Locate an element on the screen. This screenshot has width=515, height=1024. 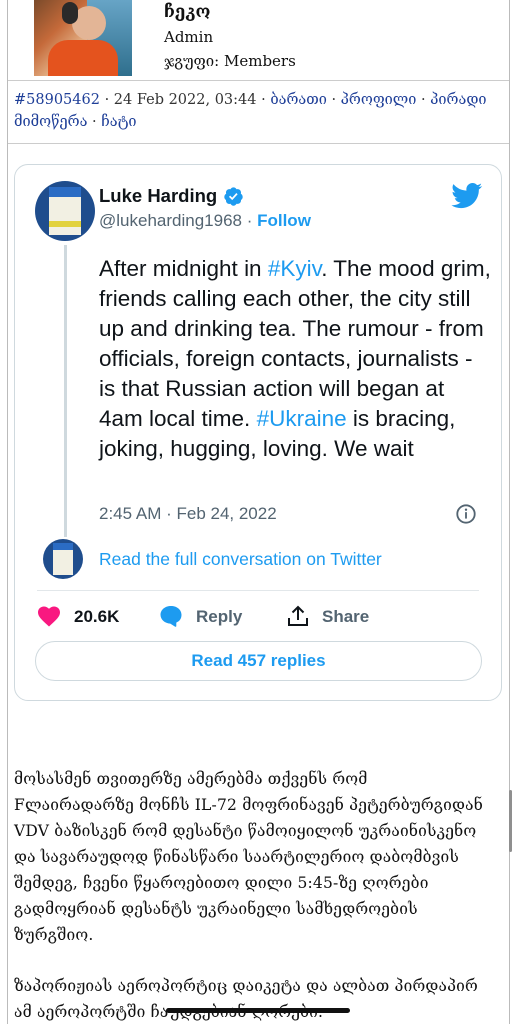
hashtag-ukraine: #Ukraine is located at coordinates (302, 418).